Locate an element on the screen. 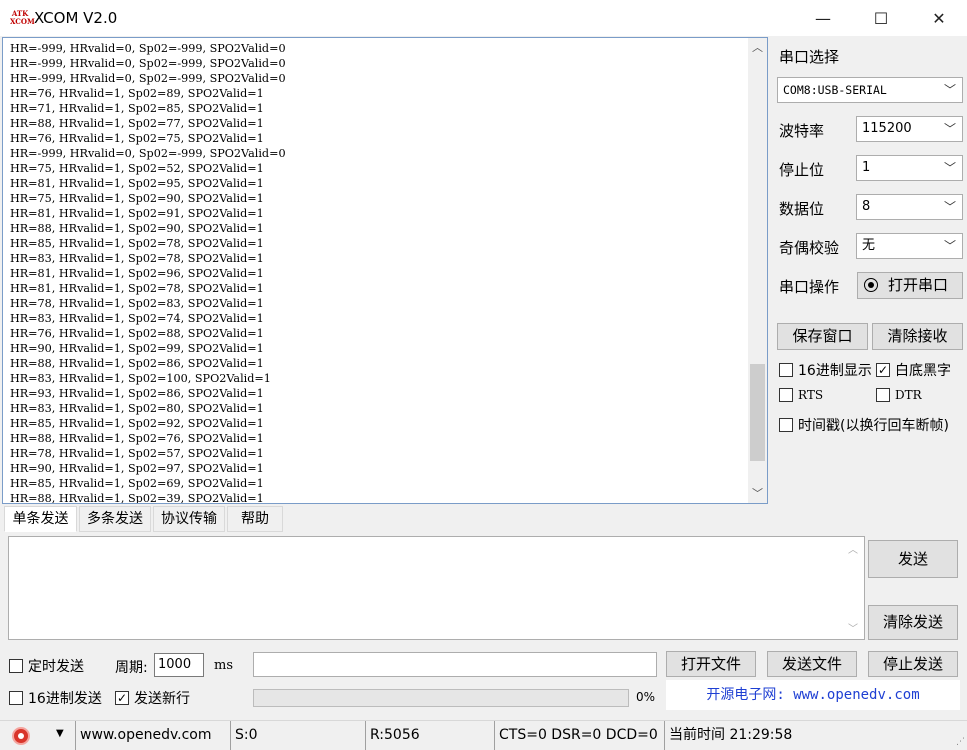  stop-send-button: 停止发送 is located at coordinates (913, 664).